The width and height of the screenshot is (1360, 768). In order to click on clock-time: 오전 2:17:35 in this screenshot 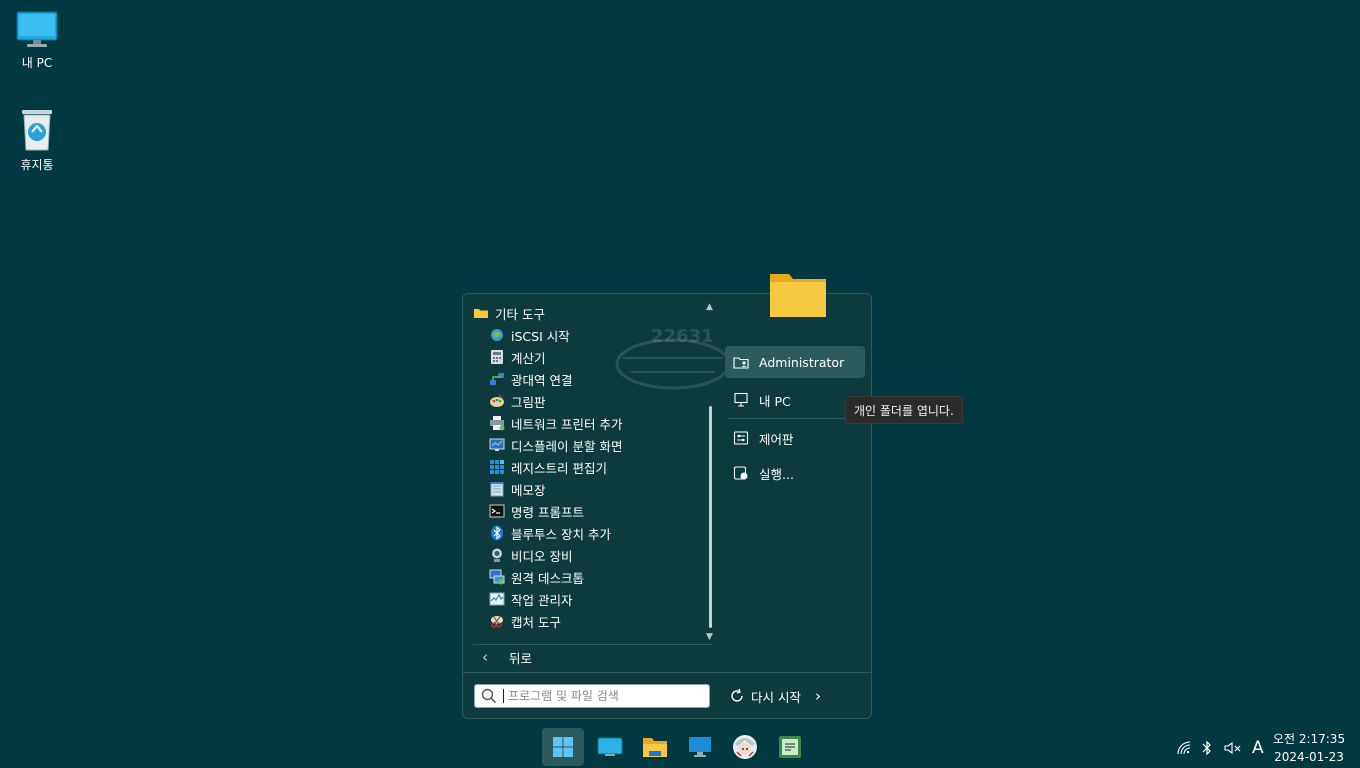, I will do `click(1309, 739)`.